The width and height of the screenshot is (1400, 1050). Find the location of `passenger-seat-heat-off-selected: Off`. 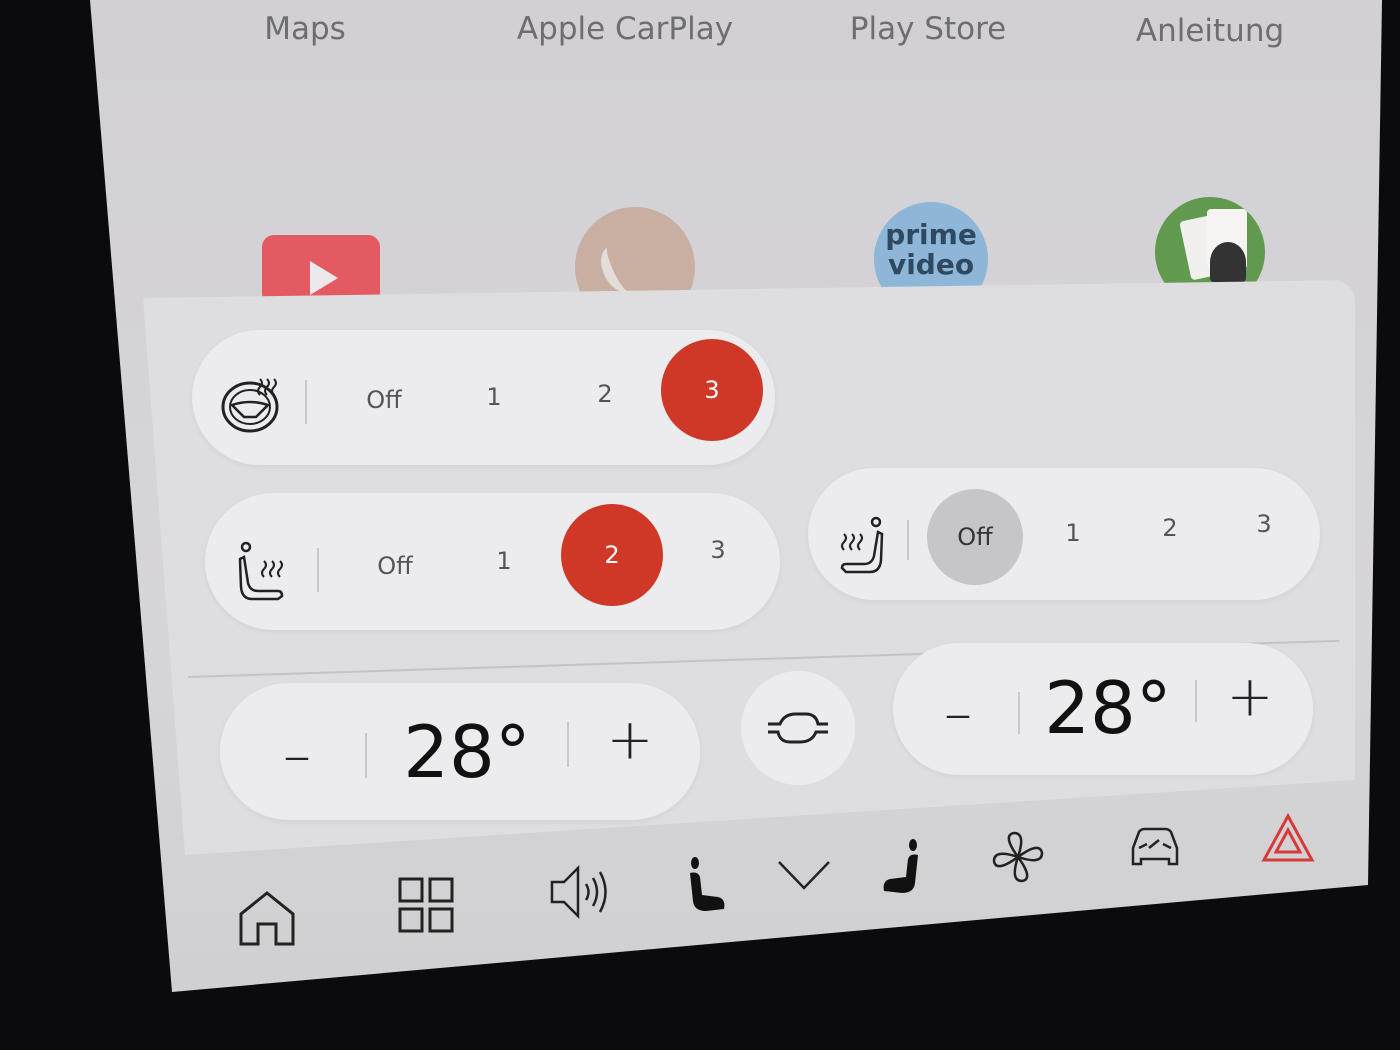

passenger-seat-heat-off-selected: Off is located at coordinates (975, 537).